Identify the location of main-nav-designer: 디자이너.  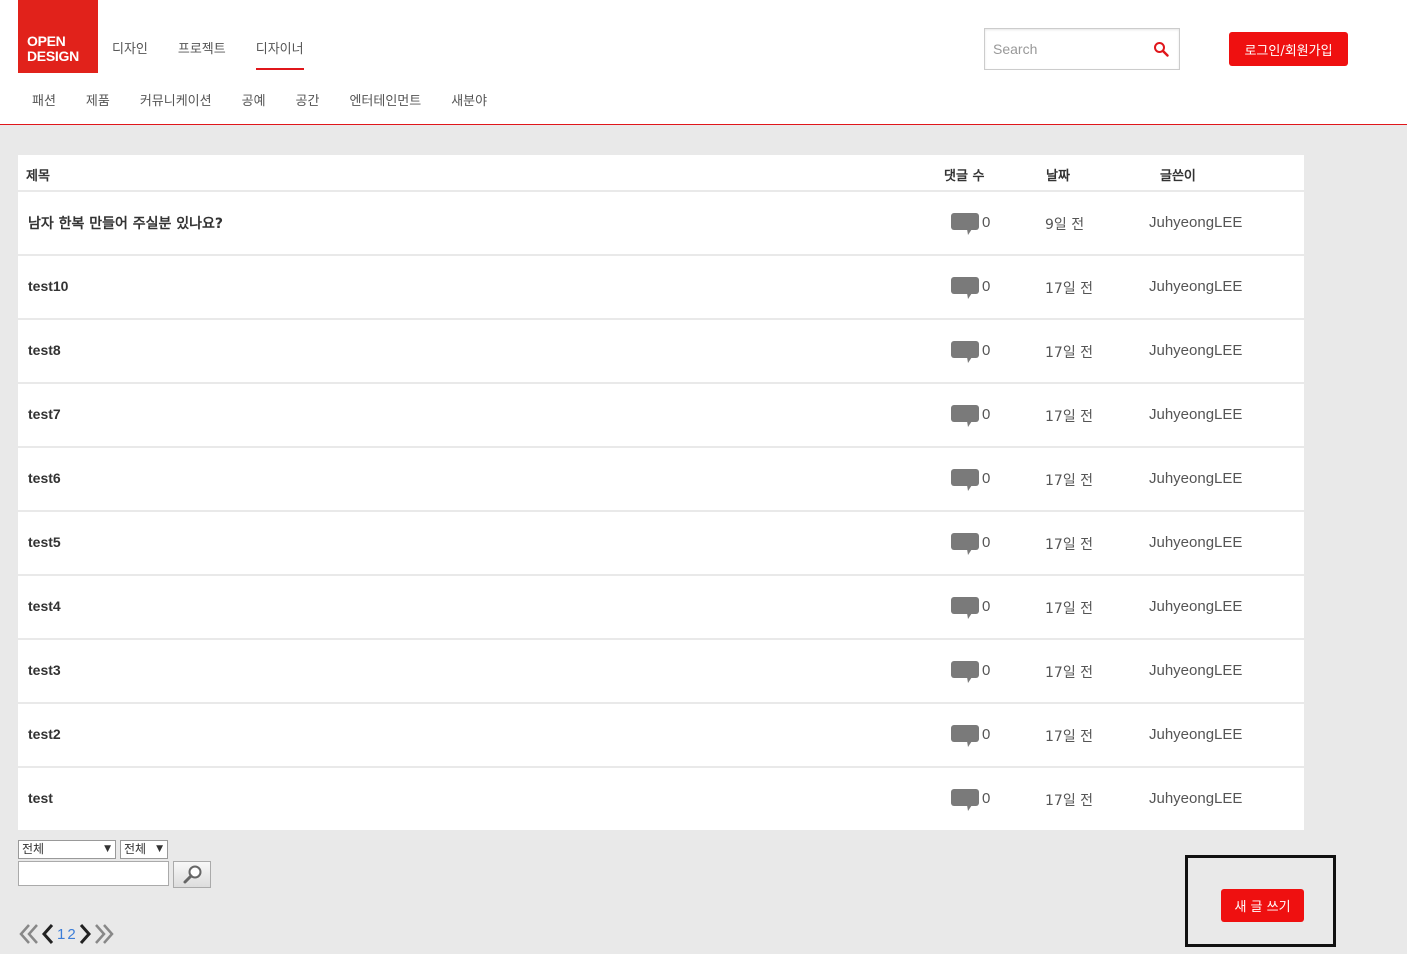
(279, 54).